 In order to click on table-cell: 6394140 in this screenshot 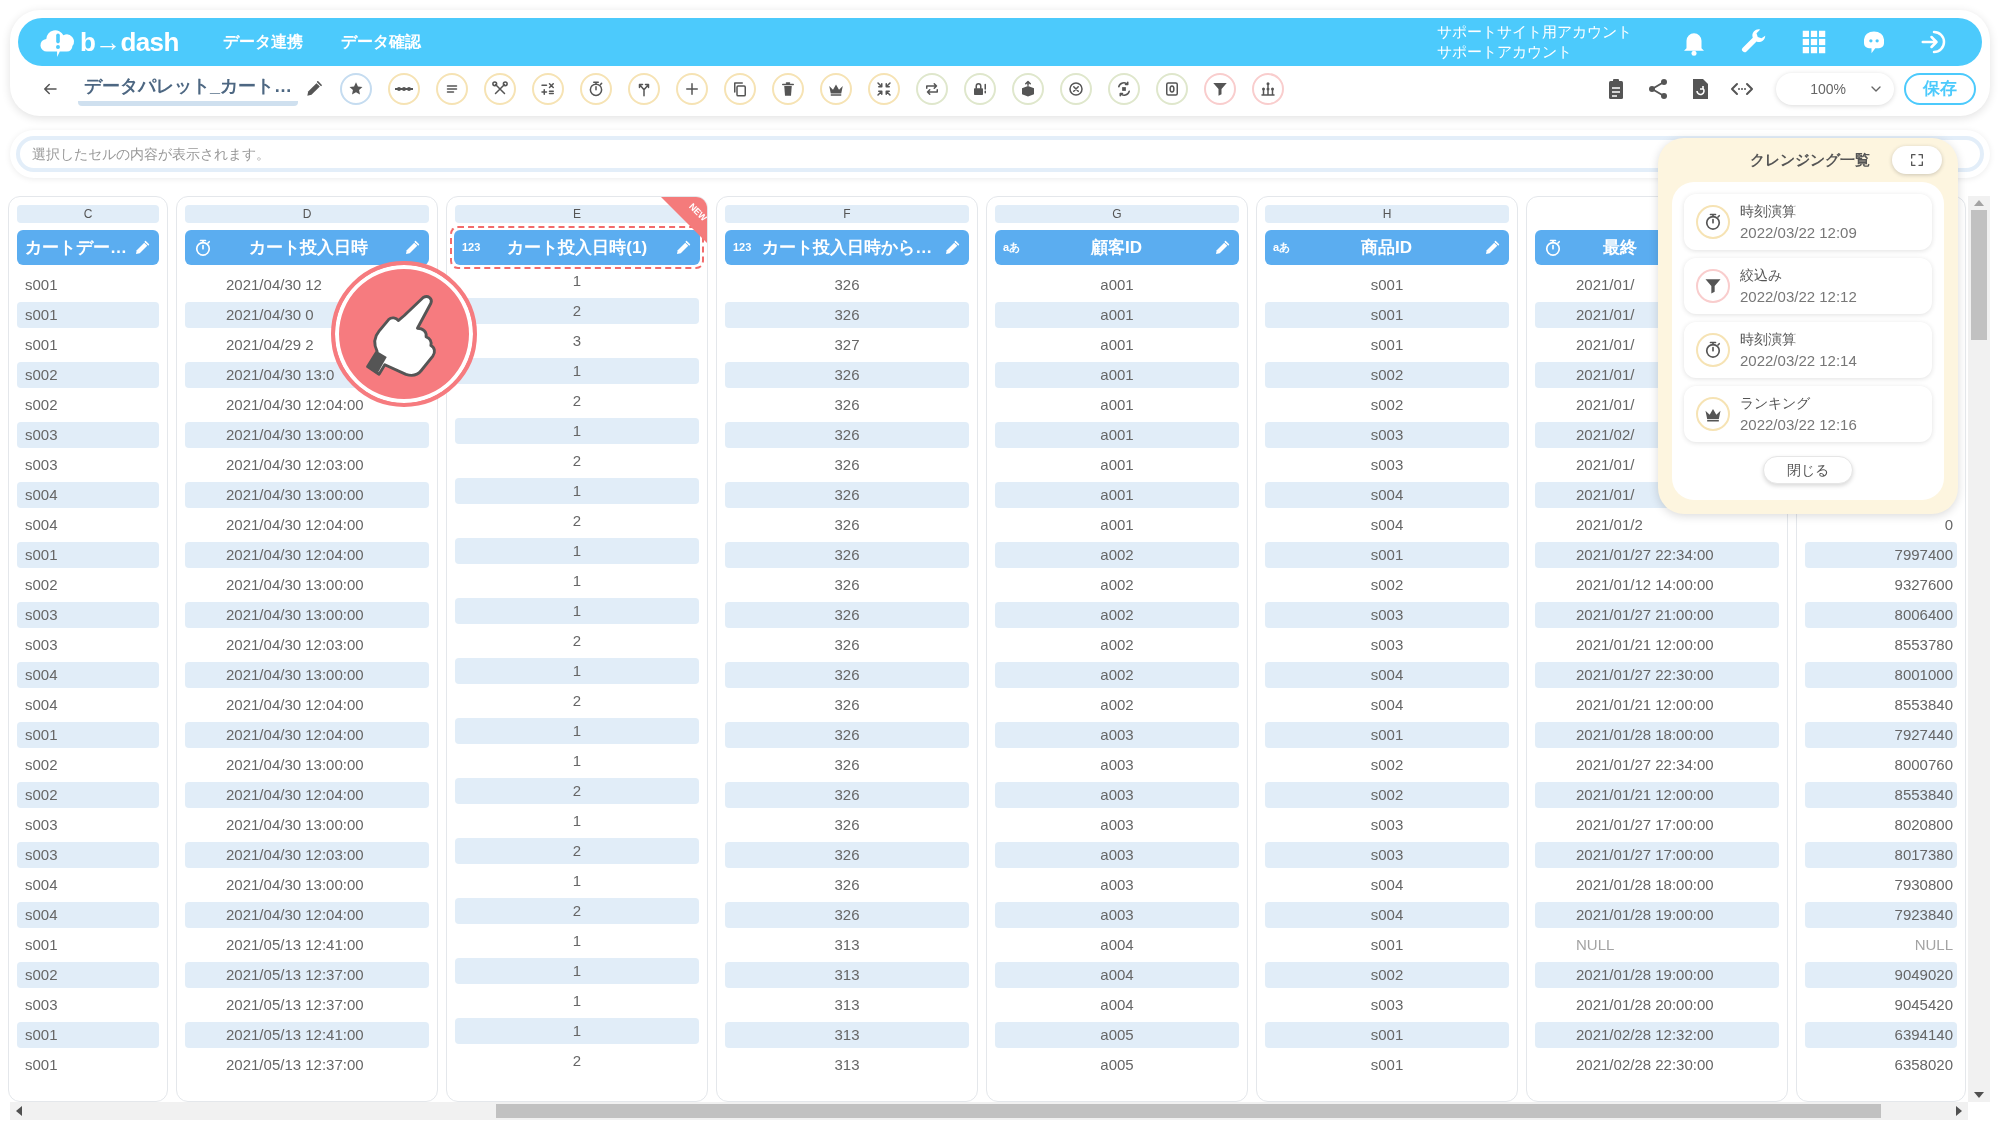, I will do `click(1881, 1035)`.